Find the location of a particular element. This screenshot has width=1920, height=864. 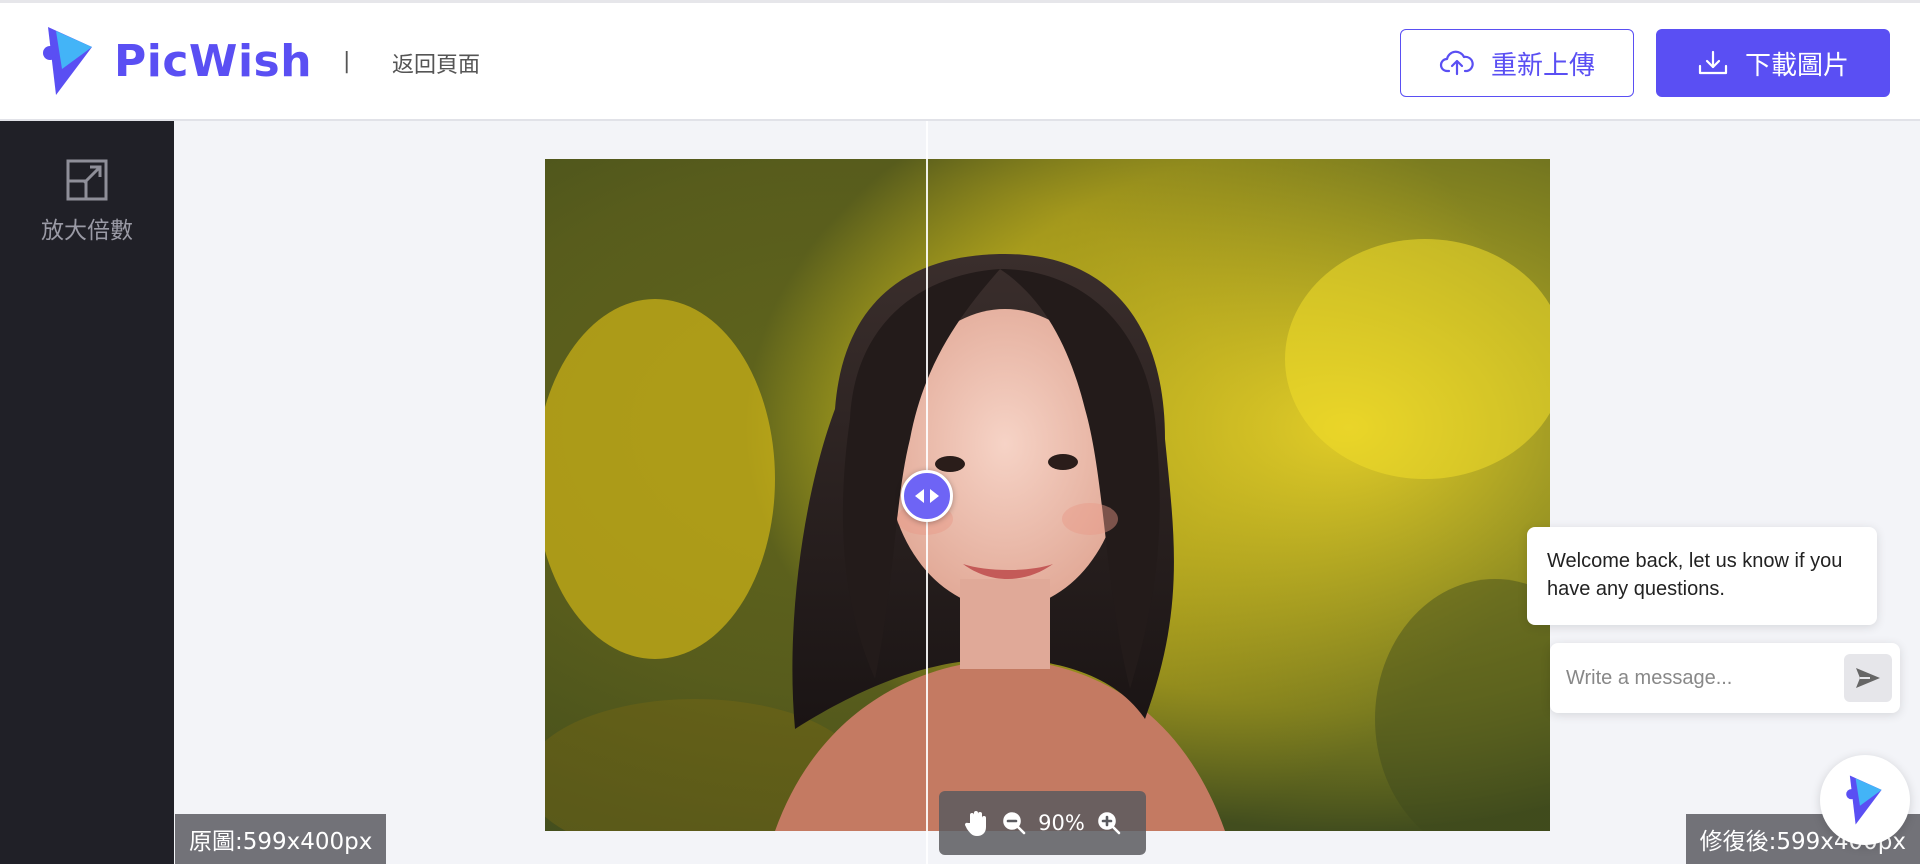

chat-input-box is located at coordinates (1725, 678).